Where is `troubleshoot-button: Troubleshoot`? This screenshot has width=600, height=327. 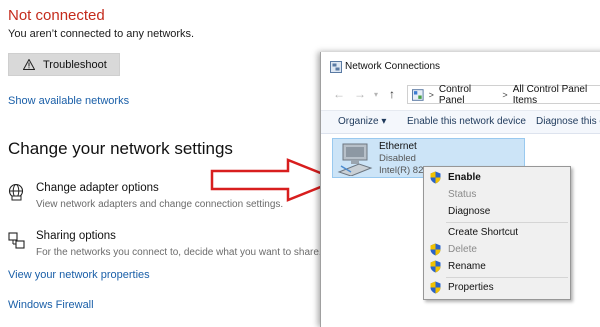
troubleshoot-button: Troubleshoot is located at coordinates (64, 64).